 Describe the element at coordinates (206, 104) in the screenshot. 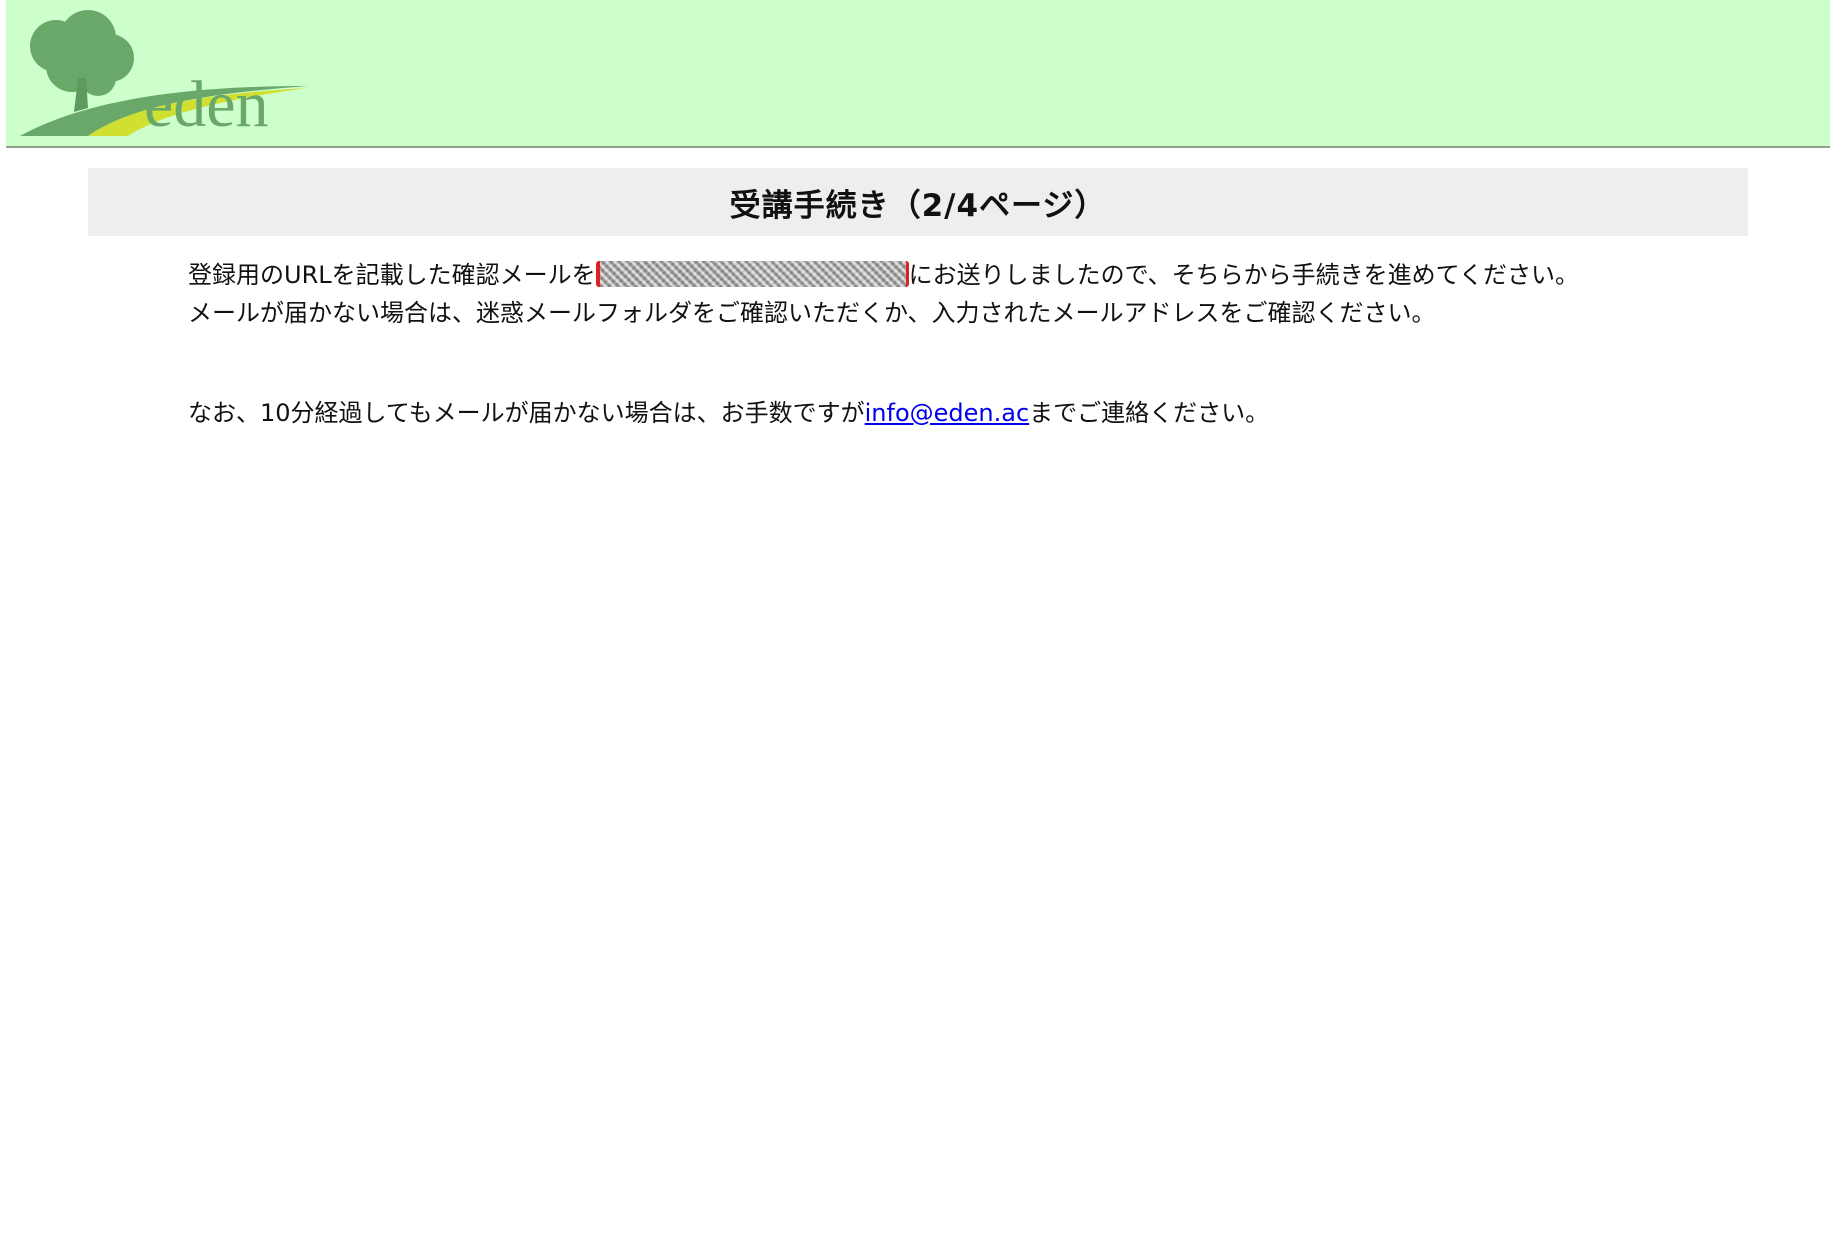

I see `logo-text: eden` at that location.